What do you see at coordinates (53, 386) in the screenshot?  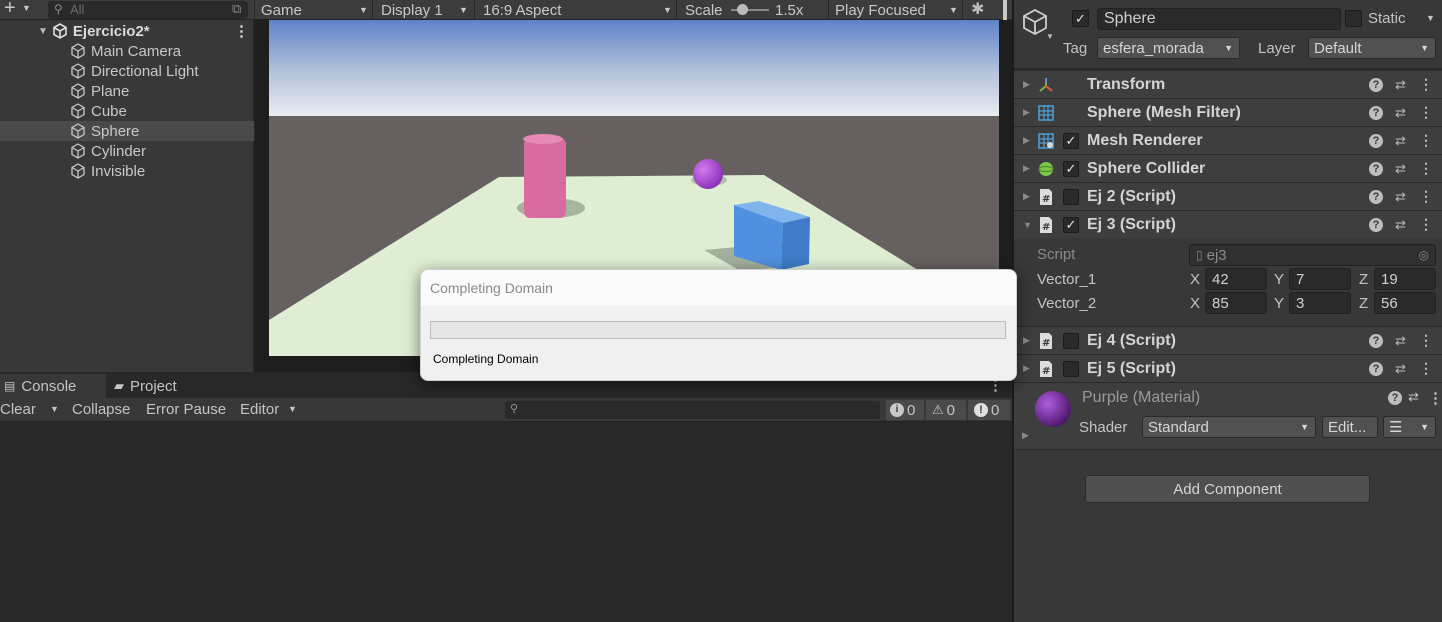 I see `tab-console: ▤ Console` at bounding box center [53, 386].